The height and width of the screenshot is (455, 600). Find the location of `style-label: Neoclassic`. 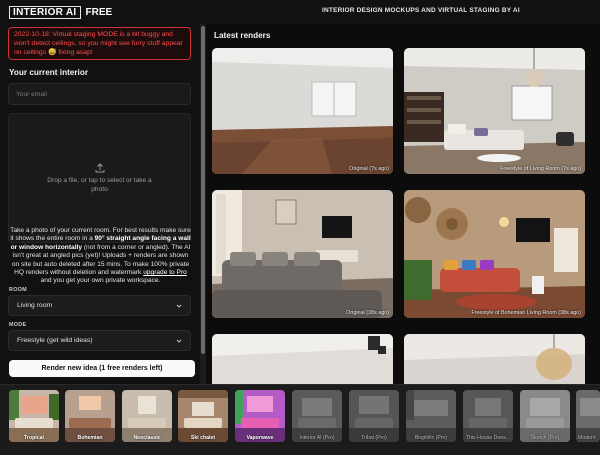

style-label: Neoclassic is located at coordinates (147, 438).